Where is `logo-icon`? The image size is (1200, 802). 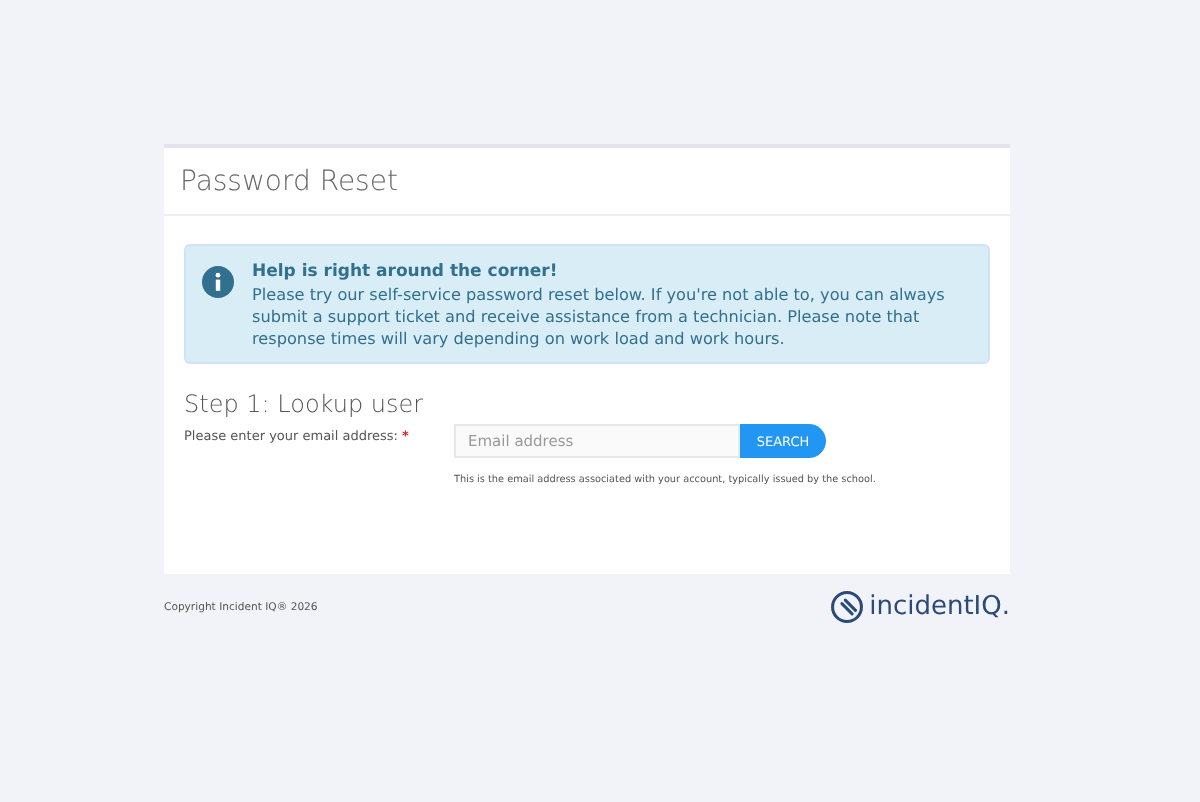 logo-icon is located at coordinates (846, 607).